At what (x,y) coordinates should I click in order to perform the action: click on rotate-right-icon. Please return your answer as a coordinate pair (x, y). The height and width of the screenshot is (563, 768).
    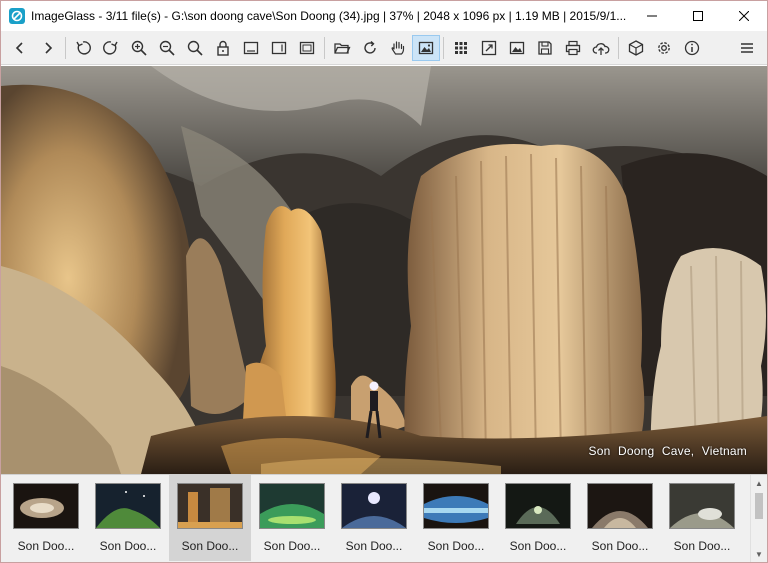
    Looking at the image, I should click on (110, 47).